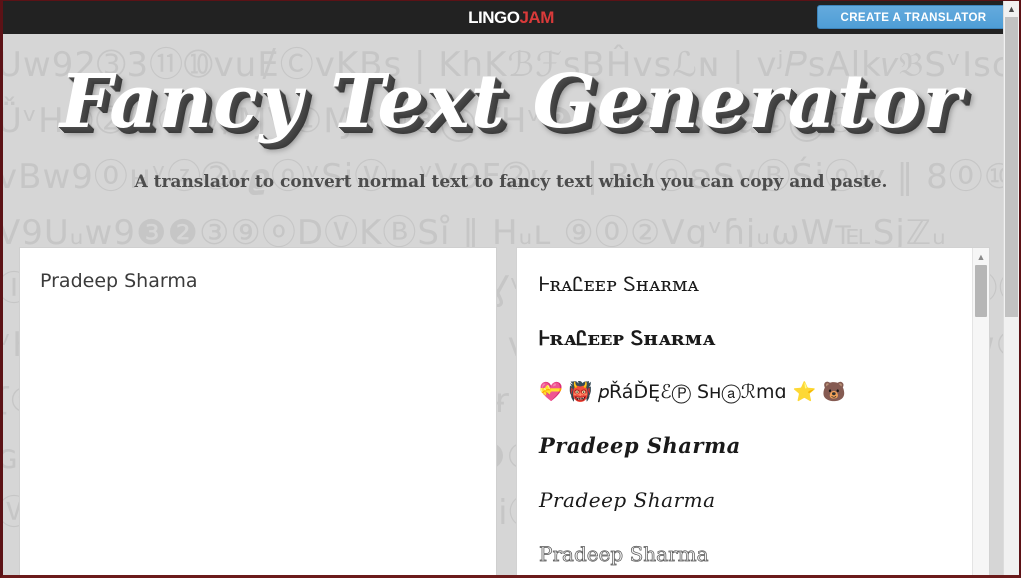 This screenshot has height=578, width=1021. I want to click on top-navigation-bar: LINGOJAM CREATE A TRANSLATOR, so click(511, 17).